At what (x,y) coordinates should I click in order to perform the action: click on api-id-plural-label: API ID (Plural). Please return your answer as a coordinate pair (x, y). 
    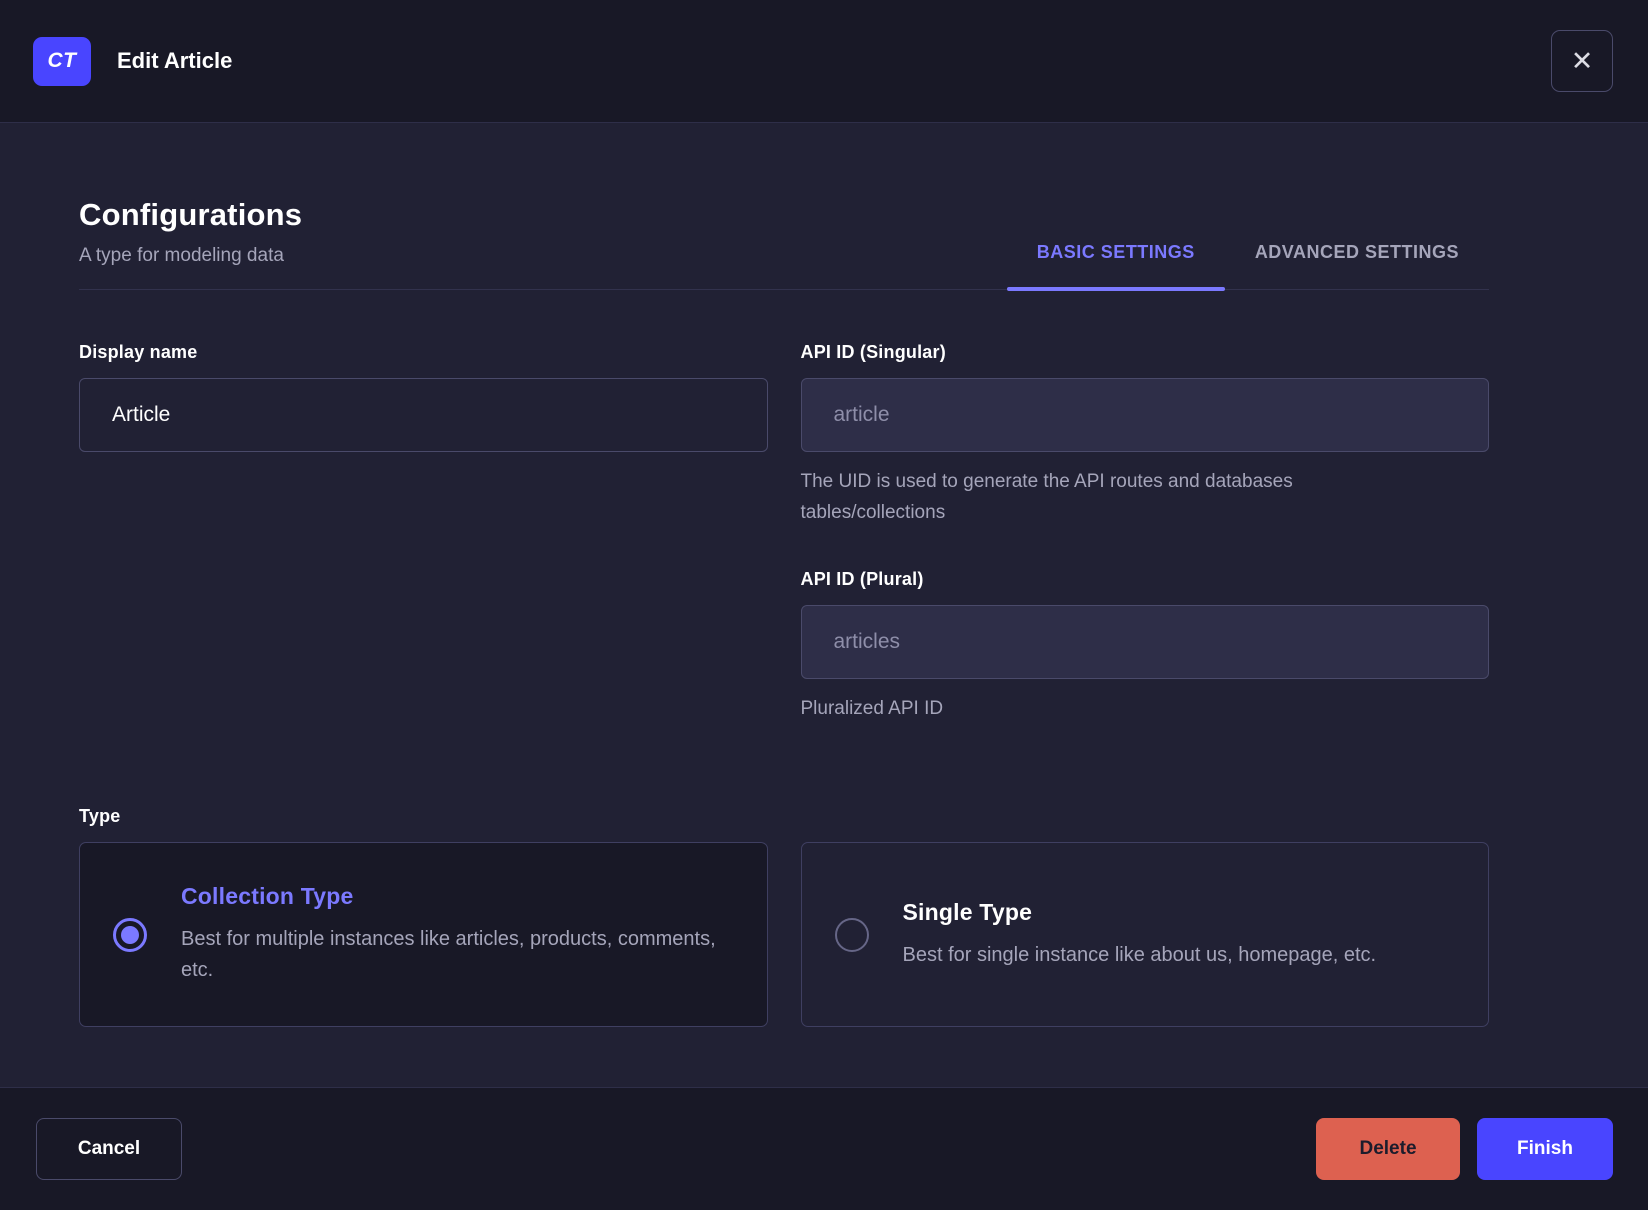
    Looking at the image, I should click on (862, 579).